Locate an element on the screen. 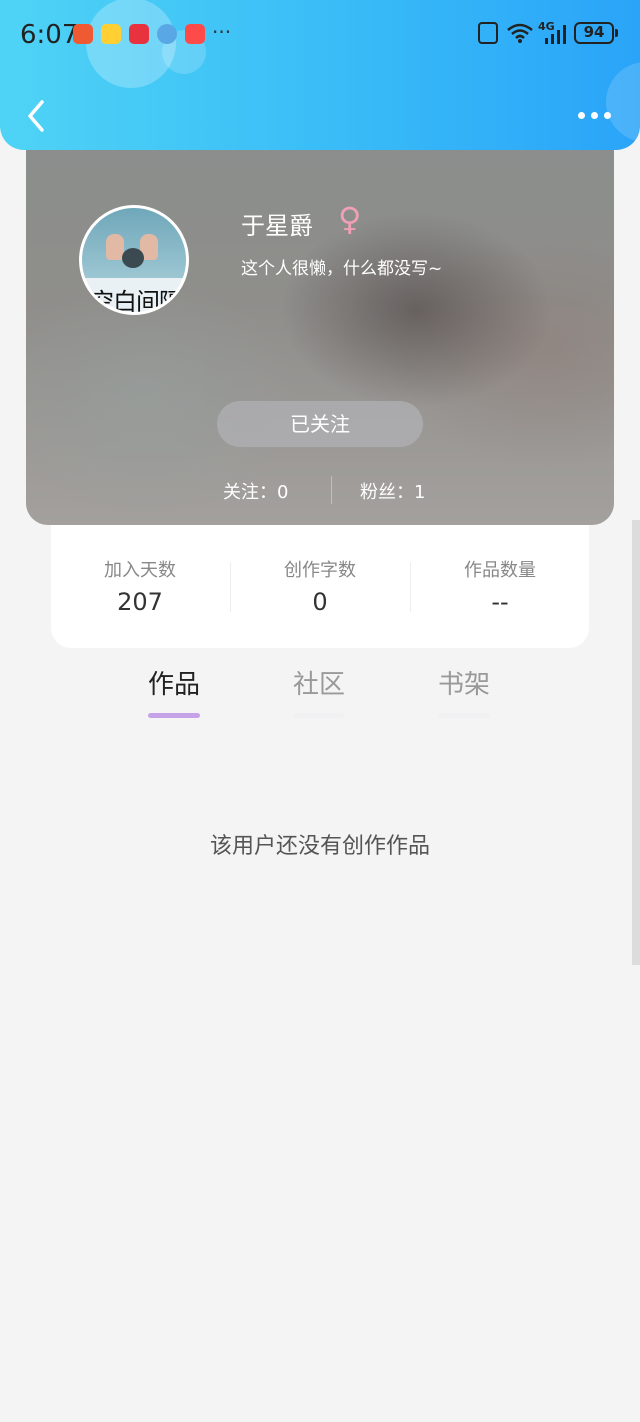 This screenshot has height=1422, width=640. more-options-button is located at coordinates (594, 115).